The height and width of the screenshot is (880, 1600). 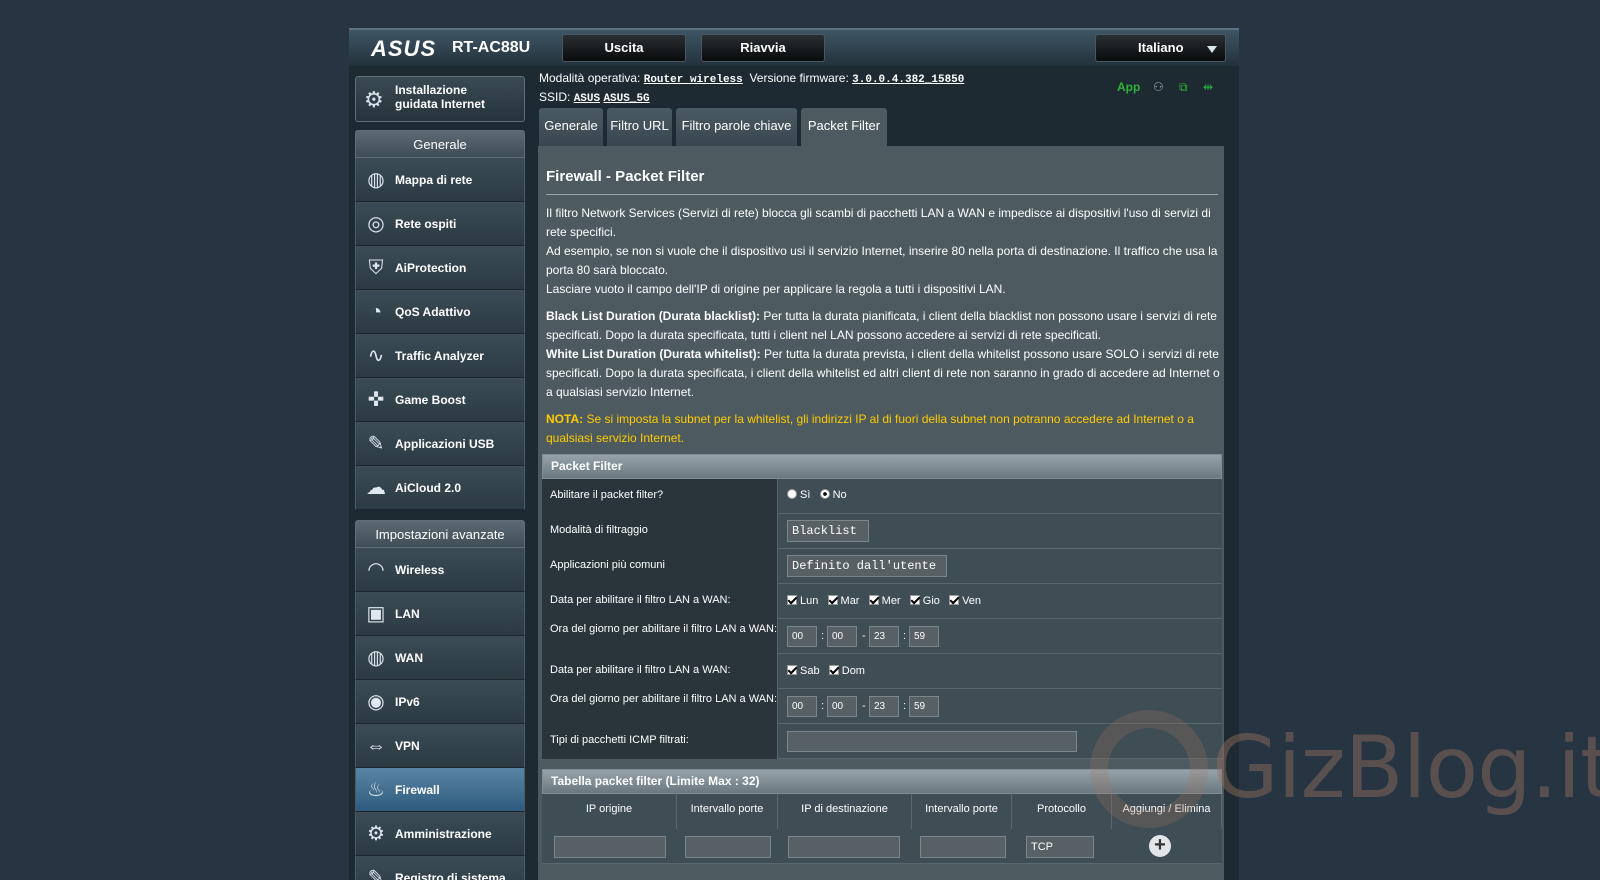 What do you see at coordinates (832, 600) in the screenshot?
I see `checkbox-mar` at bounding box center [832, 600].